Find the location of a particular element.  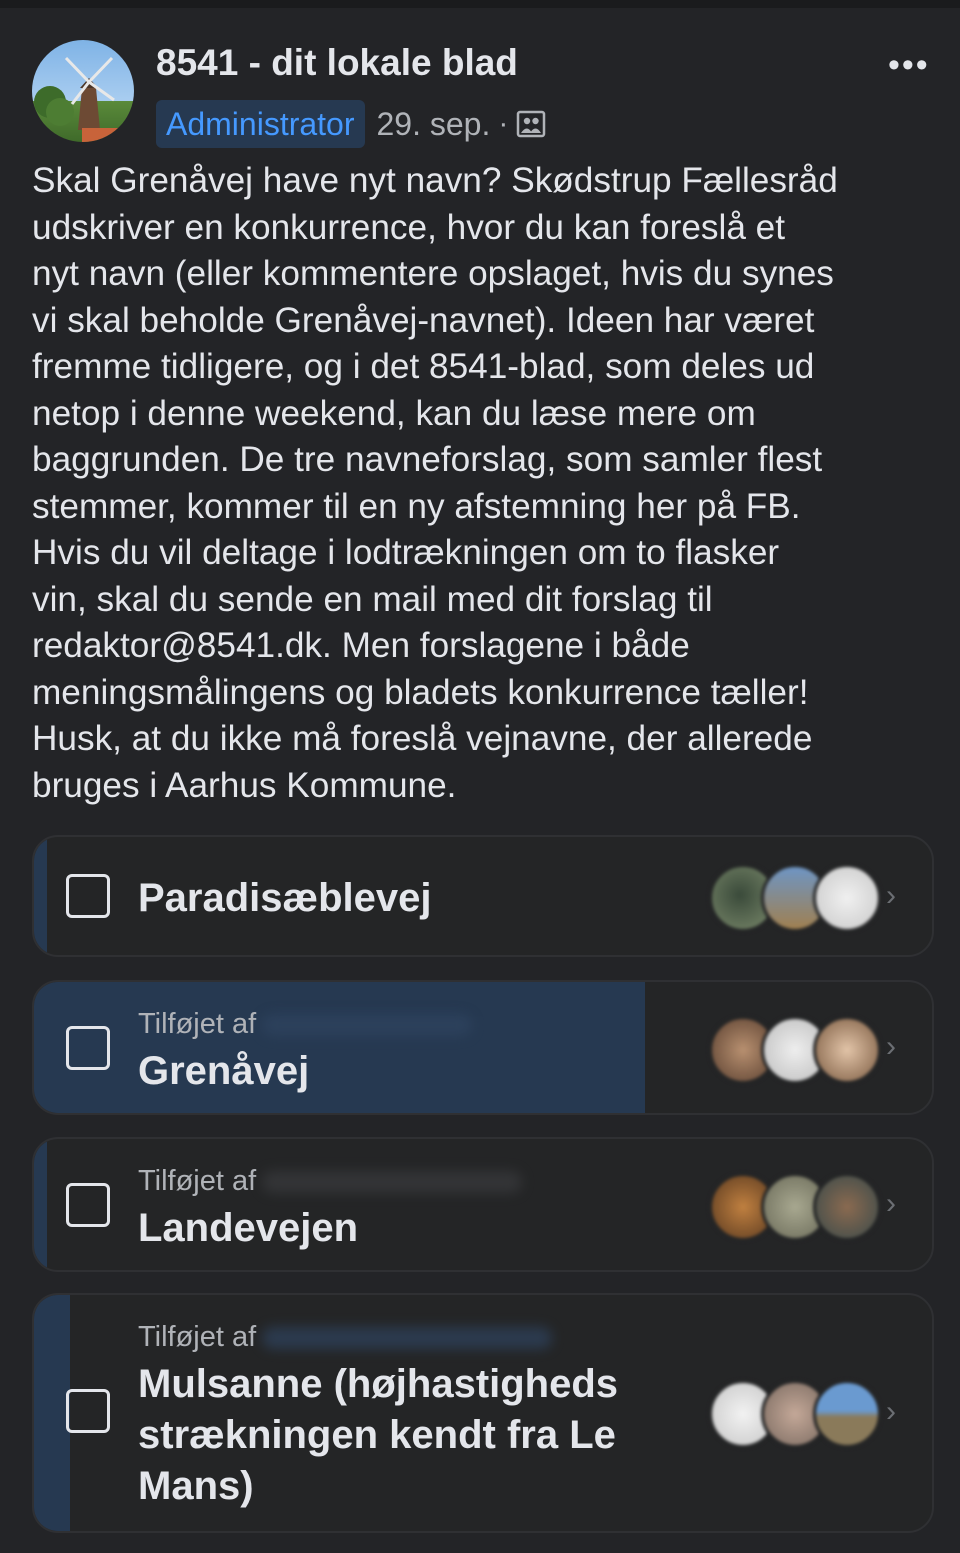

poll-option-grenaavej: Tilføjet af Grenåvej › is located at coordinates (483, 1047).